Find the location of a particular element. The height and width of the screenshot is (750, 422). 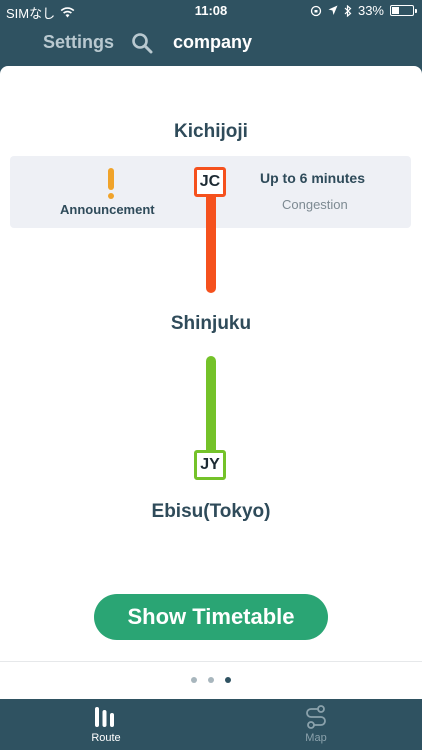

tab-map: Map is located at coordinates (316, 724).